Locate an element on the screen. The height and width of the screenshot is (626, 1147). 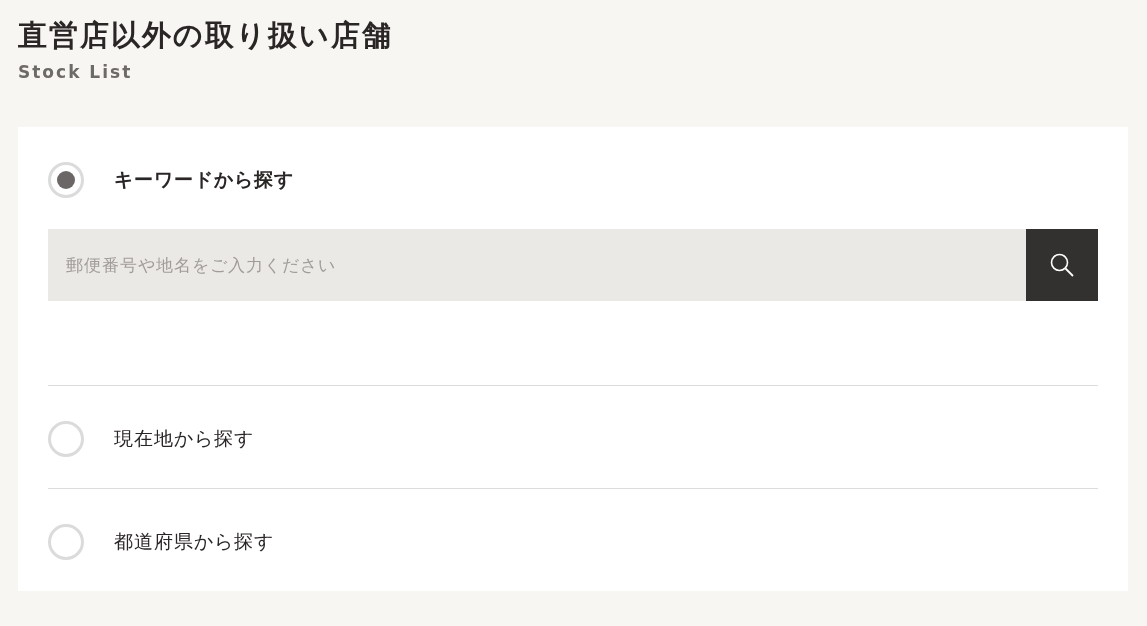
search-field: 郵便番号や地名をご入力ください is located at coordinates (537, 265).